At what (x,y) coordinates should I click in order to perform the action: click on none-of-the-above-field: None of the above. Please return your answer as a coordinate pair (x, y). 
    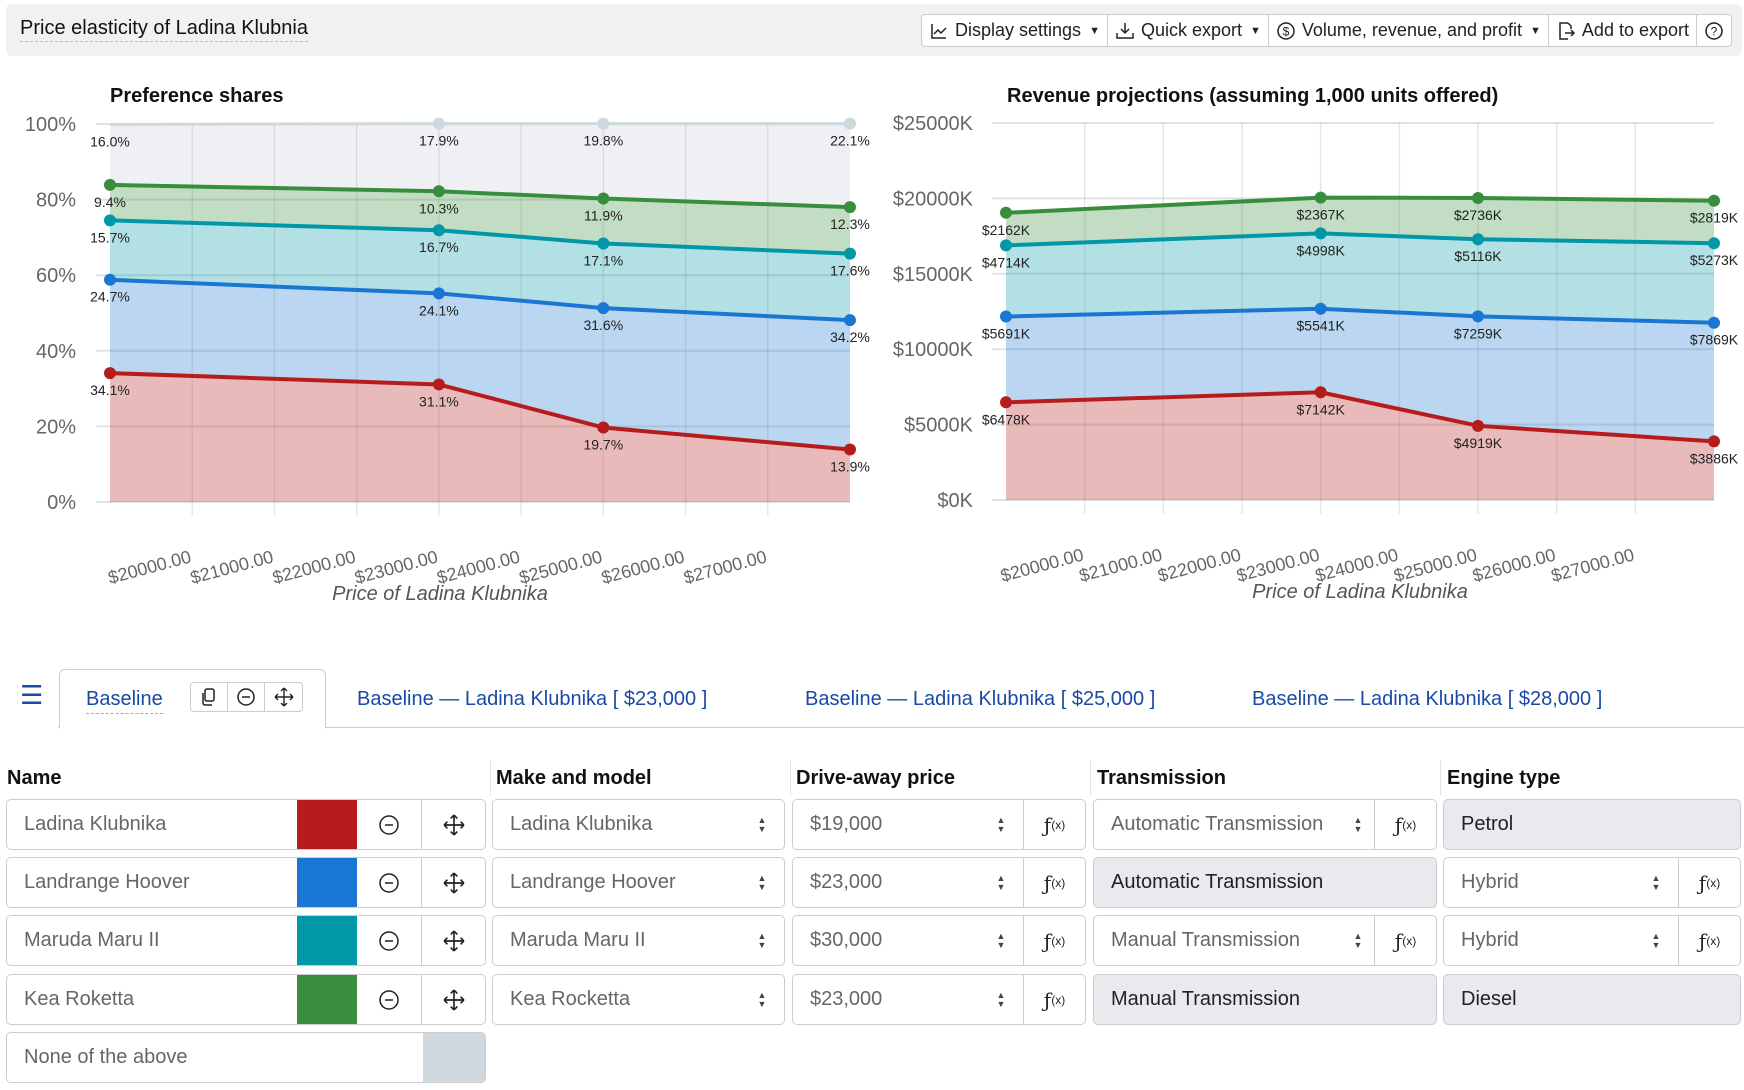
    Looking at the image, I should click on (246, 1057).